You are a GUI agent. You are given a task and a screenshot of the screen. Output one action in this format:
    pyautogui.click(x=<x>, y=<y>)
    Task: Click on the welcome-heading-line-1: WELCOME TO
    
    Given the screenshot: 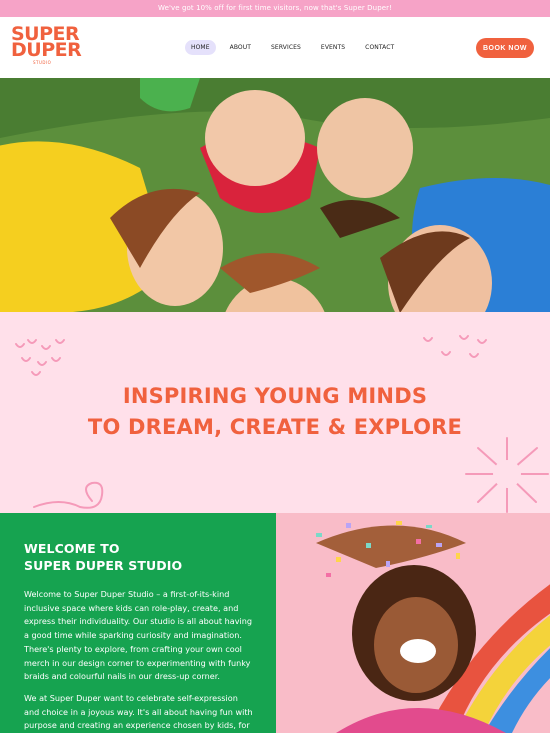 What is the action you would take?
    pyautogui.click(x=72, y=548)
    